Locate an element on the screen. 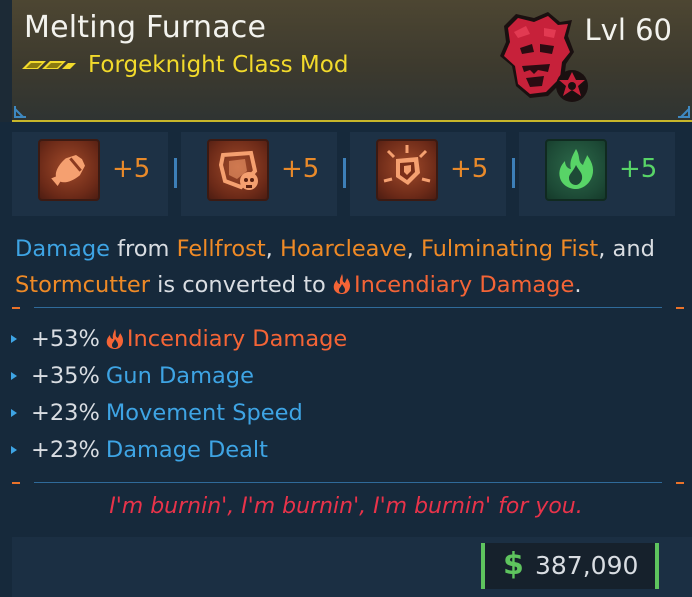 This screenshot has height=597, width=692. stat-line: +35% Gun Damage is located at coordinates (340, 375).